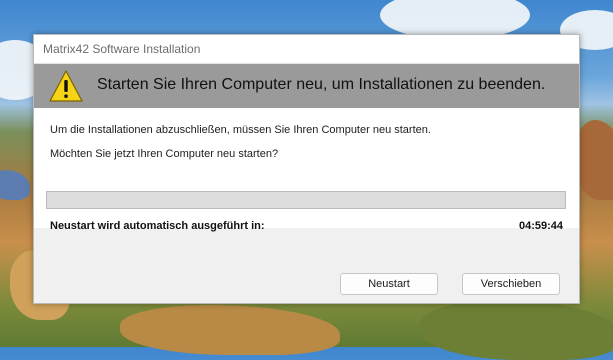  What do you see at coordinates (306, 200) in the screenshot?
I see `progress-bar` at bounding box center [306, 200].